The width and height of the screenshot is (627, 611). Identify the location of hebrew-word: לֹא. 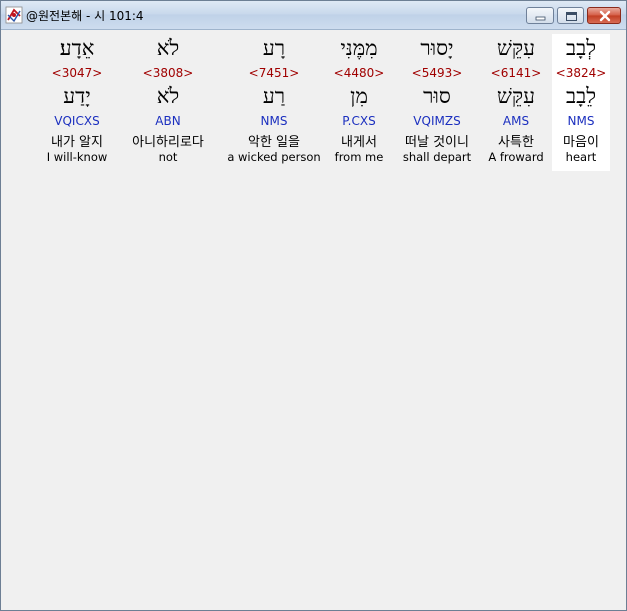
(168, 48).